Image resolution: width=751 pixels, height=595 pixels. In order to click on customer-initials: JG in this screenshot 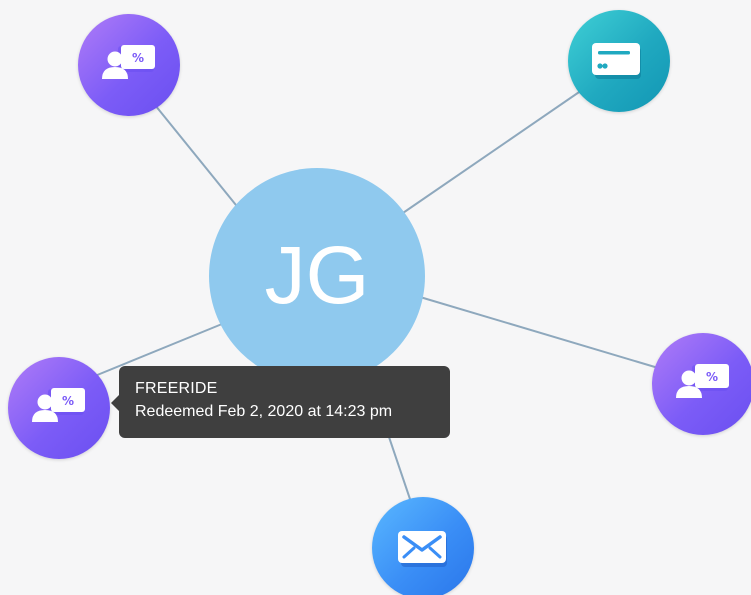, I will do `click(317, 275)`.